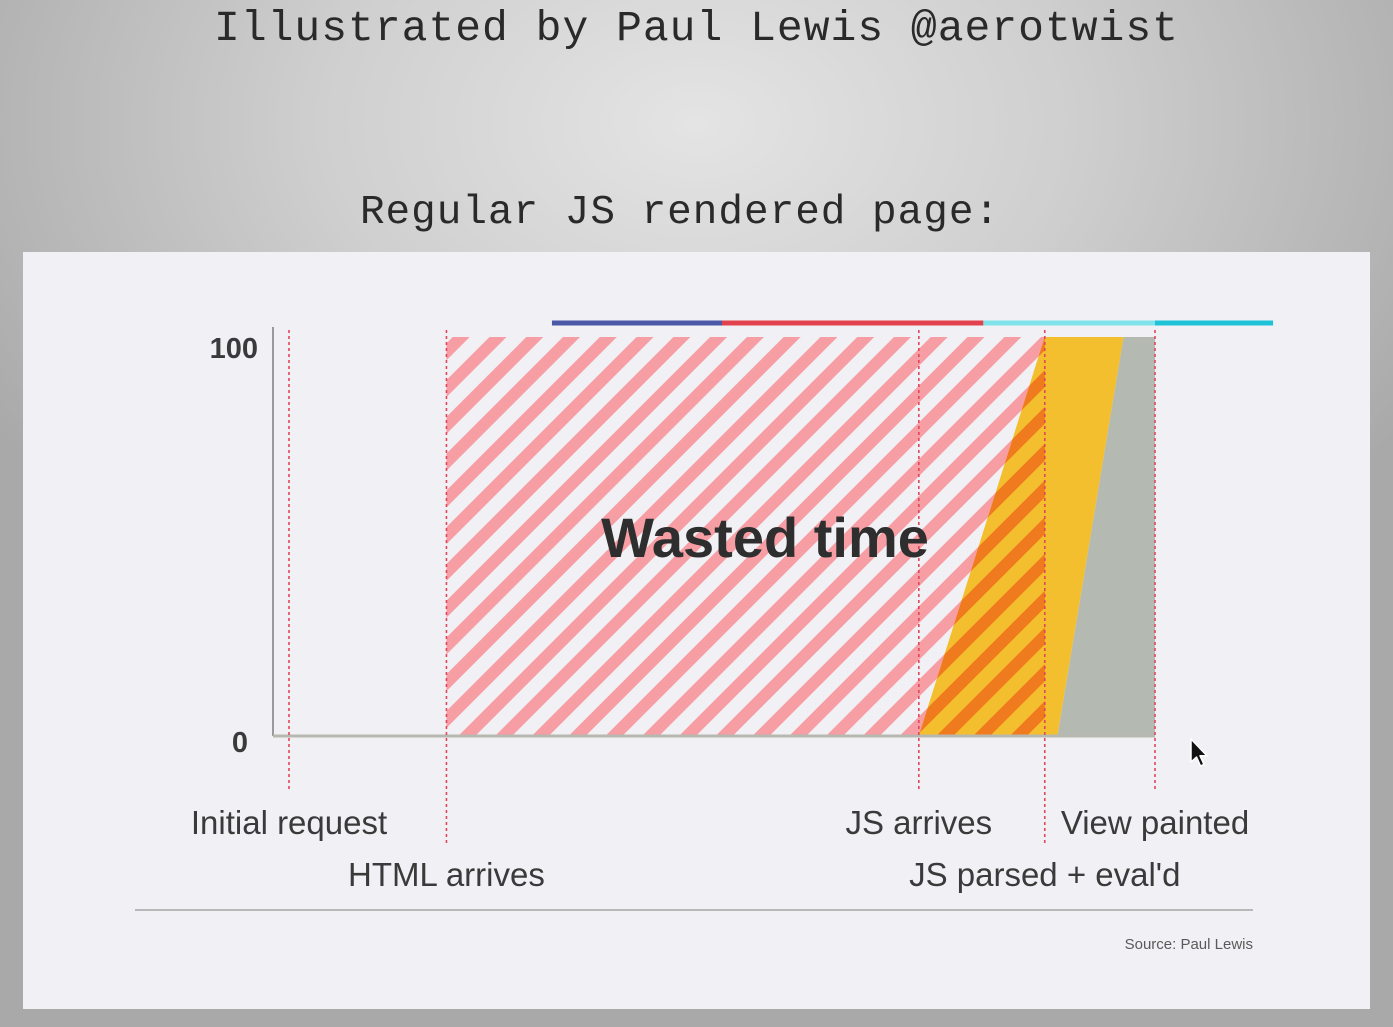 The width and height of the screenshot is (1393, 1027). I want to click on y-tick-100: 100, so click(234, 349).